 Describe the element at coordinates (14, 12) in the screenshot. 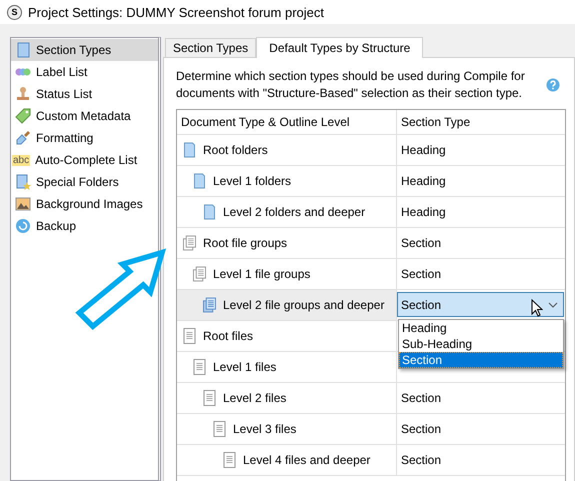

I see `app-logo-icon: S` at that location.